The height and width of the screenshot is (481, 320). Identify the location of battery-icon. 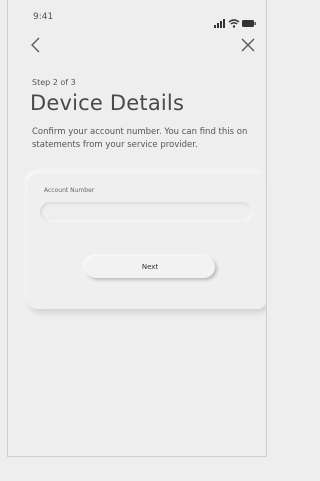
(249, 23).